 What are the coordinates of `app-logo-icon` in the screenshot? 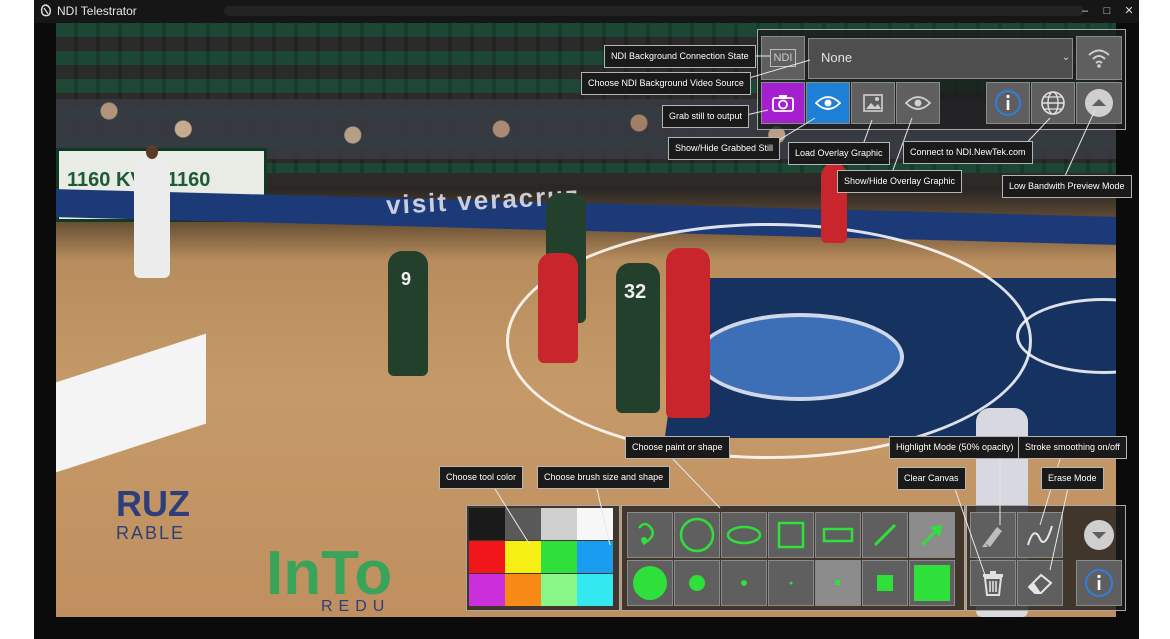 It's located at (45, 10).